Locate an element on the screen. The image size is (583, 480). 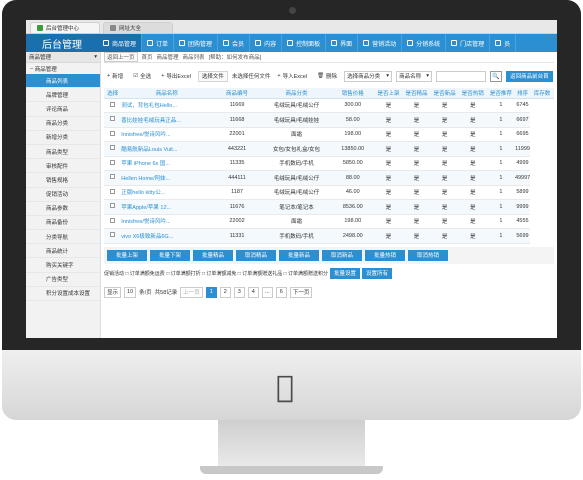
column-header: 是否精品 is located at coordinates (416, 93).